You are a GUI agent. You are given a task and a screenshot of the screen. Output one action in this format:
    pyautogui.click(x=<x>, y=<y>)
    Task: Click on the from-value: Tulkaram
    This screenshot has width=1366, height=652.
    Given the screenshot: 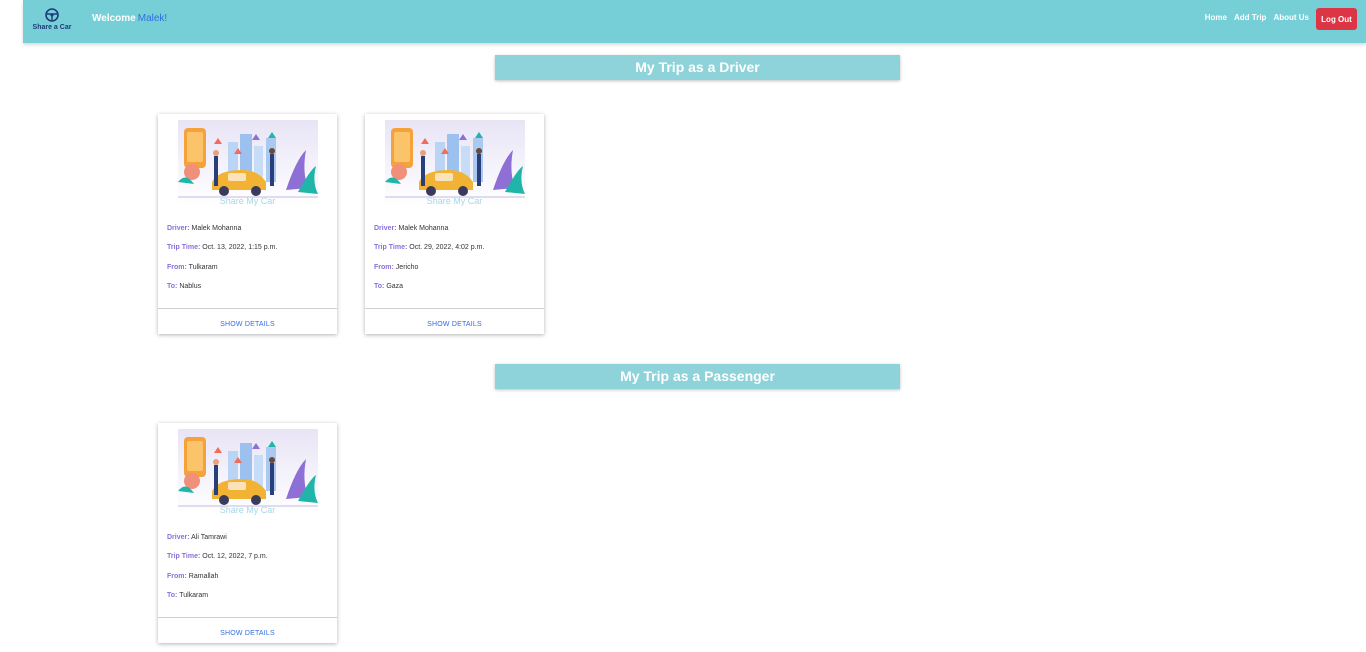 What is the action you would take?
    pyautogui.click(x=203, y=267)
    